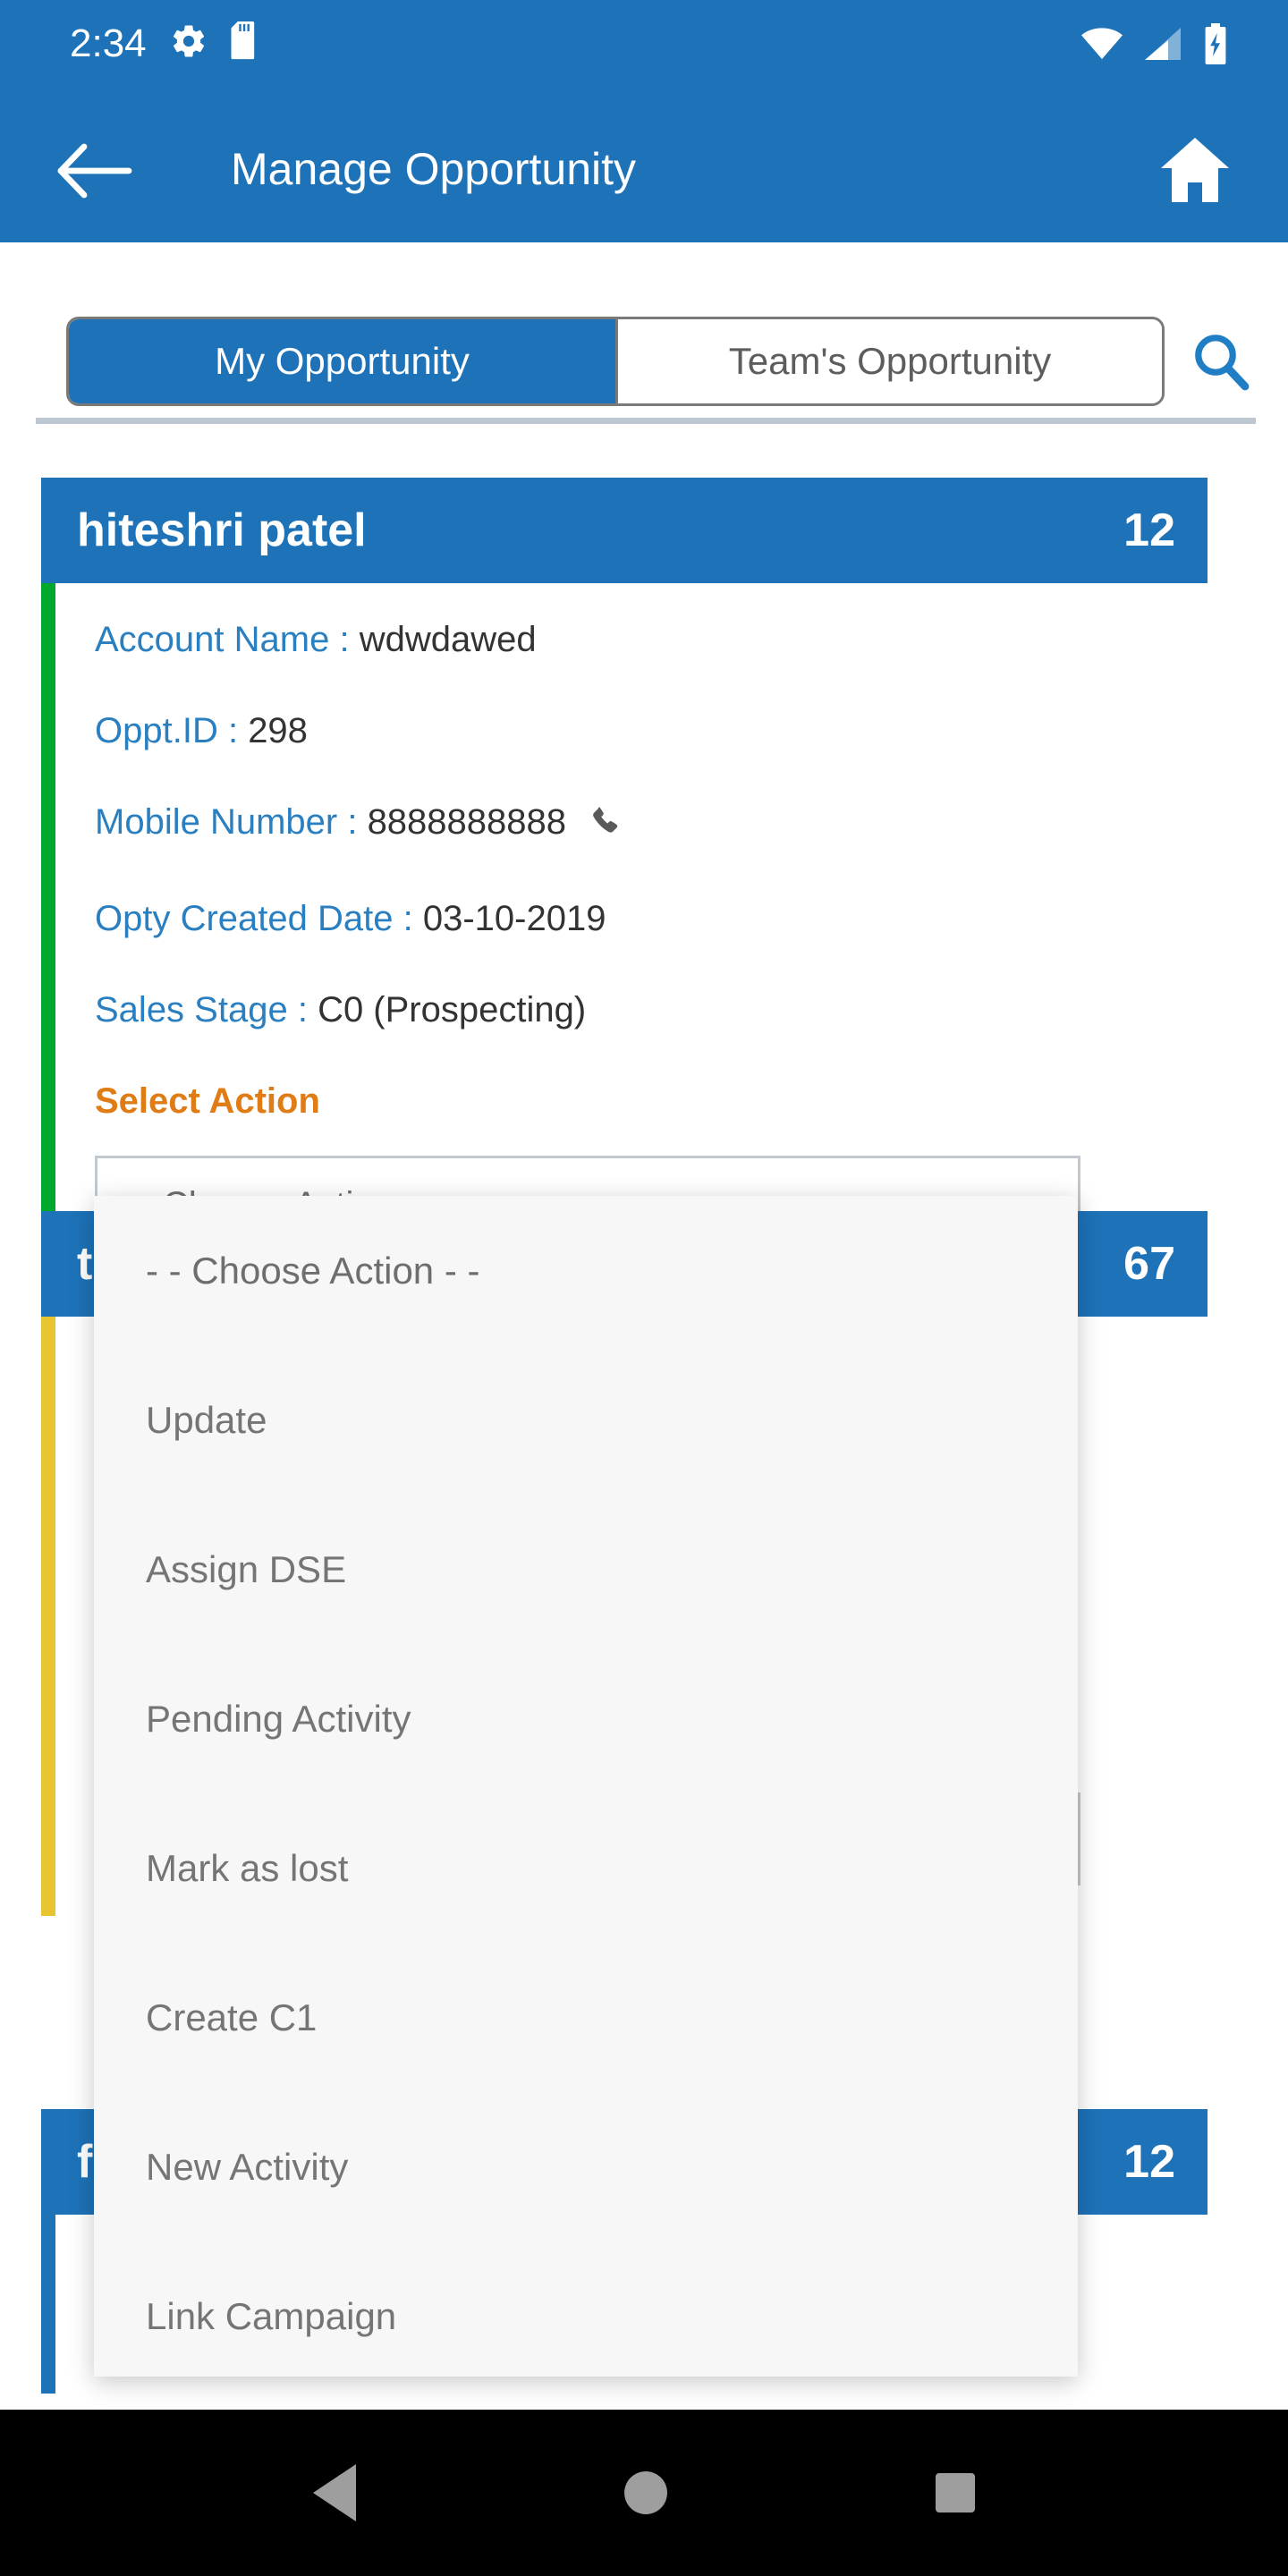  Describe the element at coordinates (586, 1718) in the screenshot. I see `dropdown-item-pending-activity: Pending Activity` at that location.